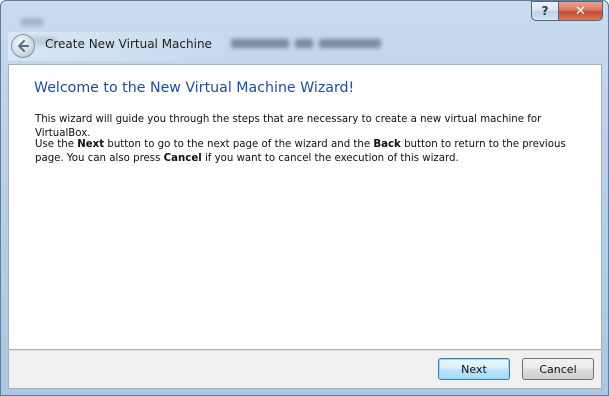  I want to click on instructions-next-bold: Next, so click(91, 144).